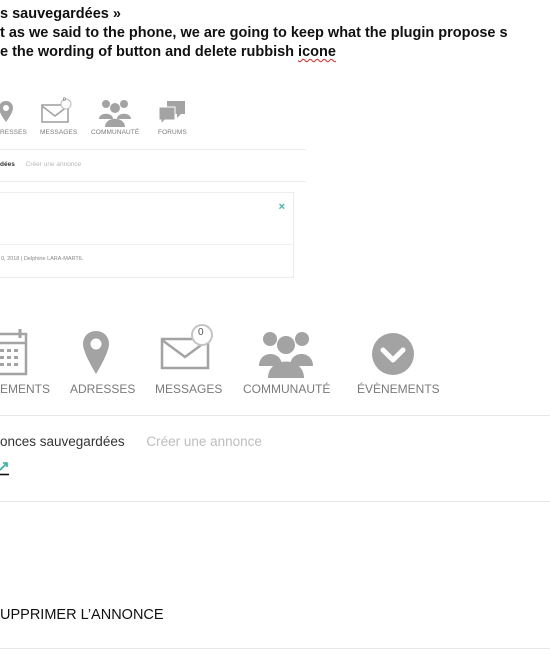 The width and height of the screenshot is (550, 664). What do you see at coordinates (7, 164) in the screenshot?
I see `small-tab-saved: dées` at bounding box center [7, 164].